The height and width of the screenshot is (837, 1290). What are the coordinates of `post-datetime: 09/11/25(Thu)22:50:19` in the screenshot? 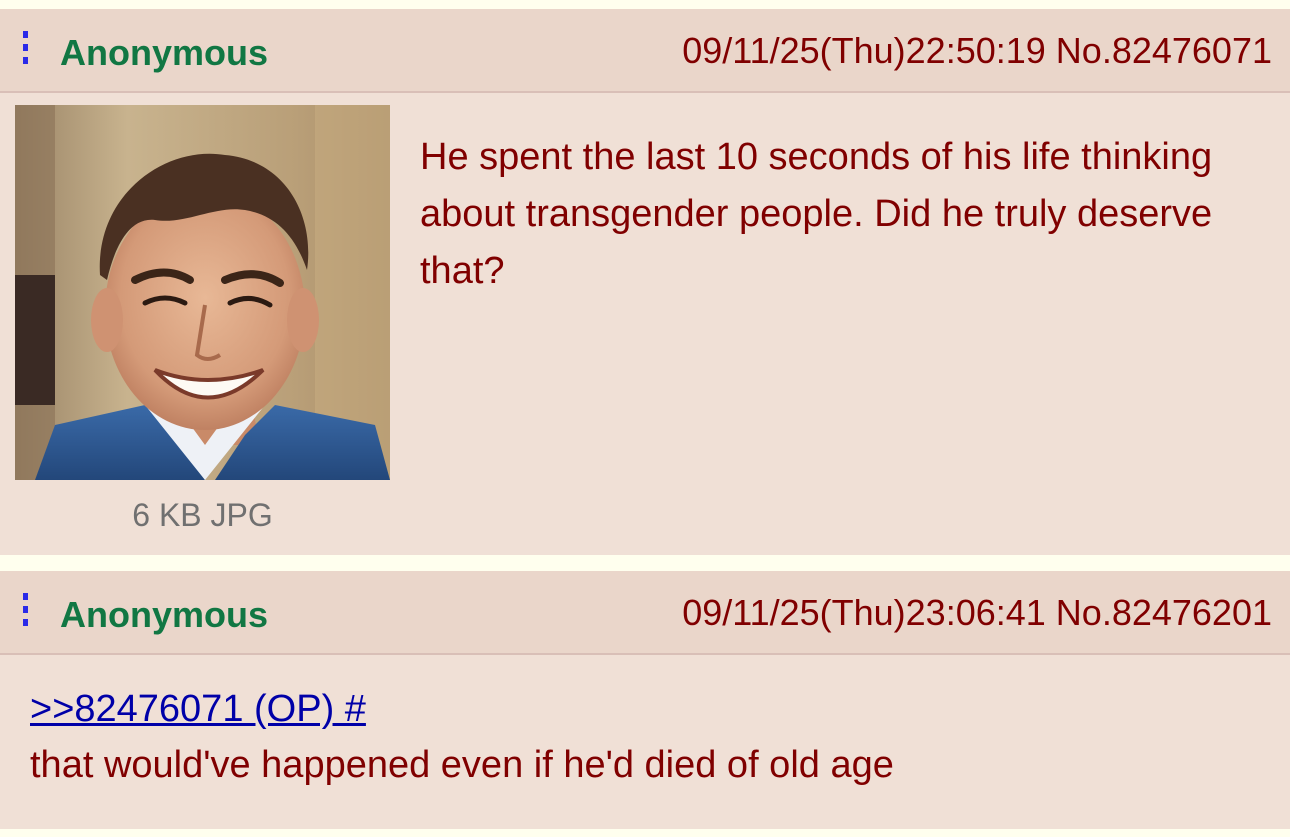 It's located at (864, 50).